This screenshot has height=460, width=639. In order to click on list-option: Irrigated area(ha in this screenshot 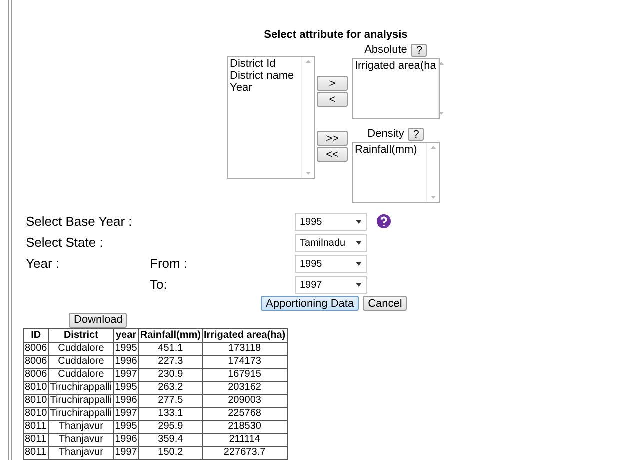, I will do `click(395, 66)`.